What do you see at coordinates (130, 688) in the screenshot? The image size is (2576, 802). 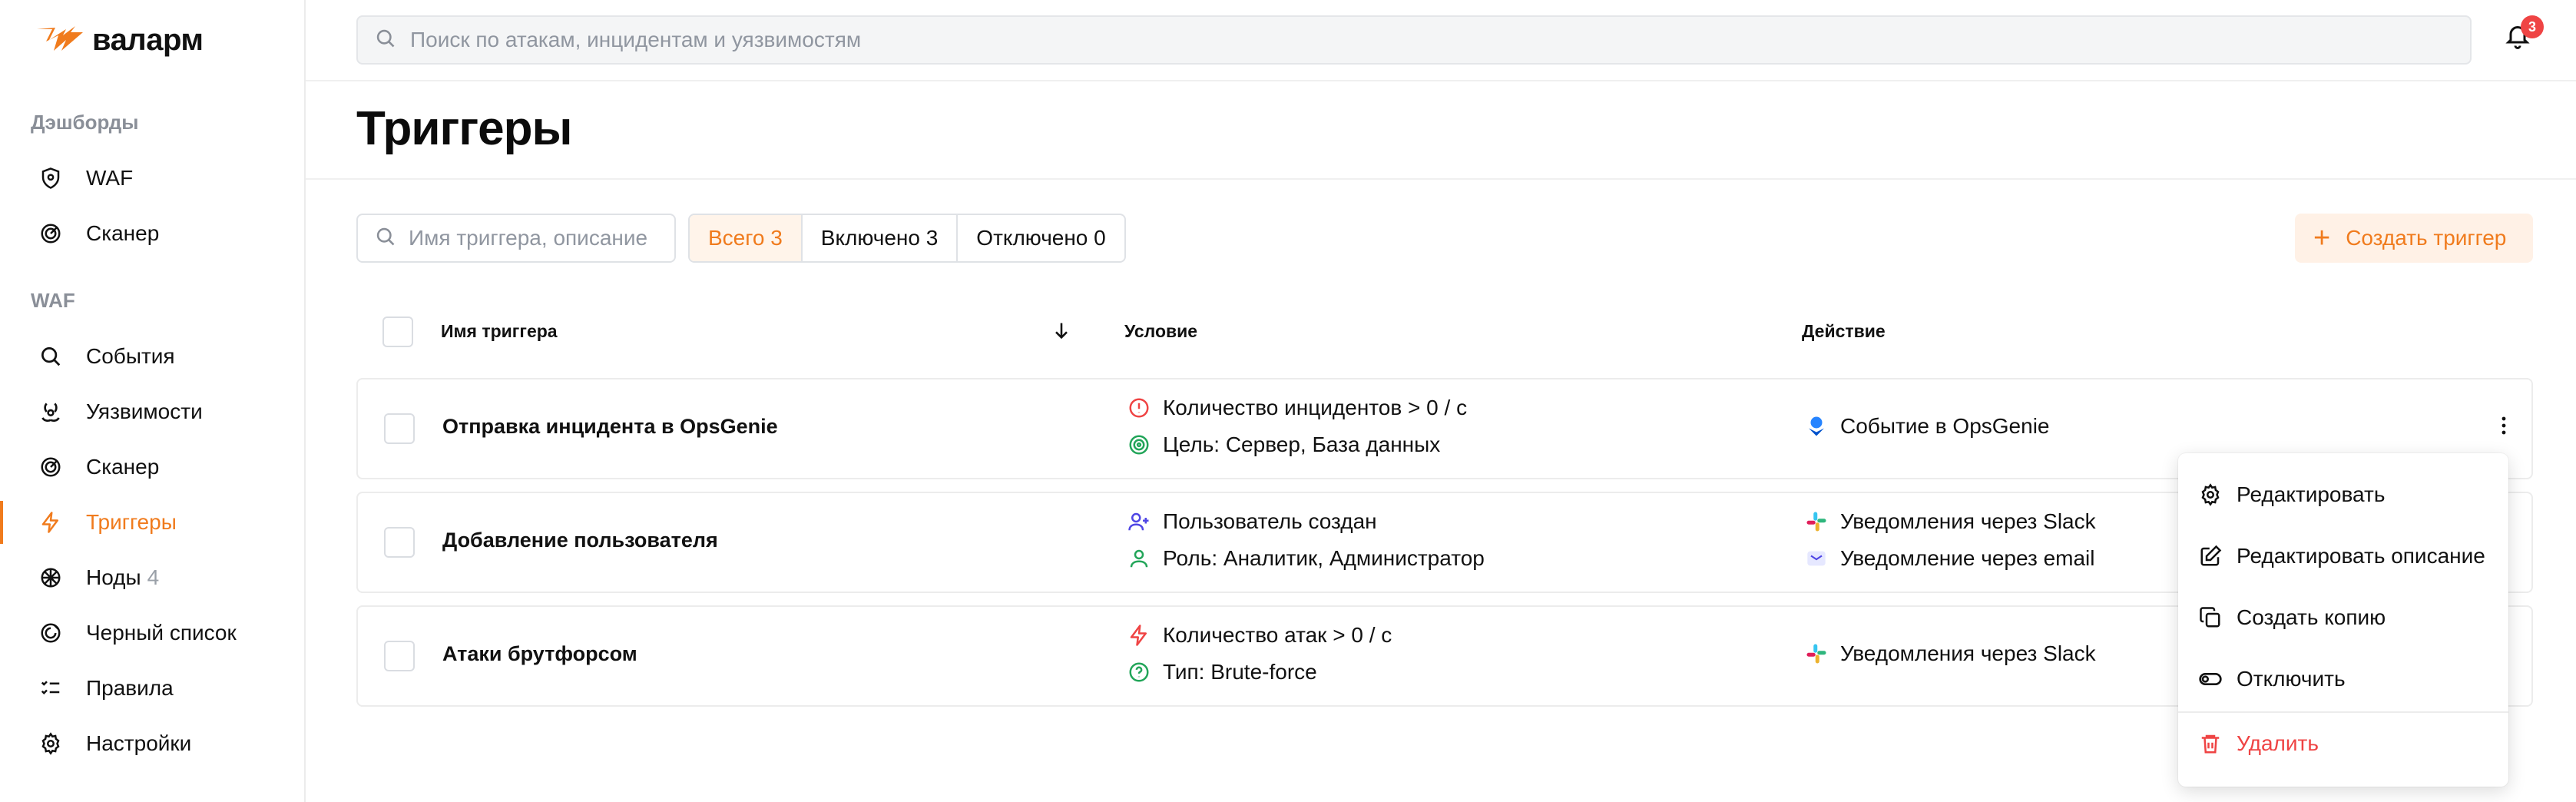 I see `sidebar-item-label: Правила` at bounding box center [130, 688].